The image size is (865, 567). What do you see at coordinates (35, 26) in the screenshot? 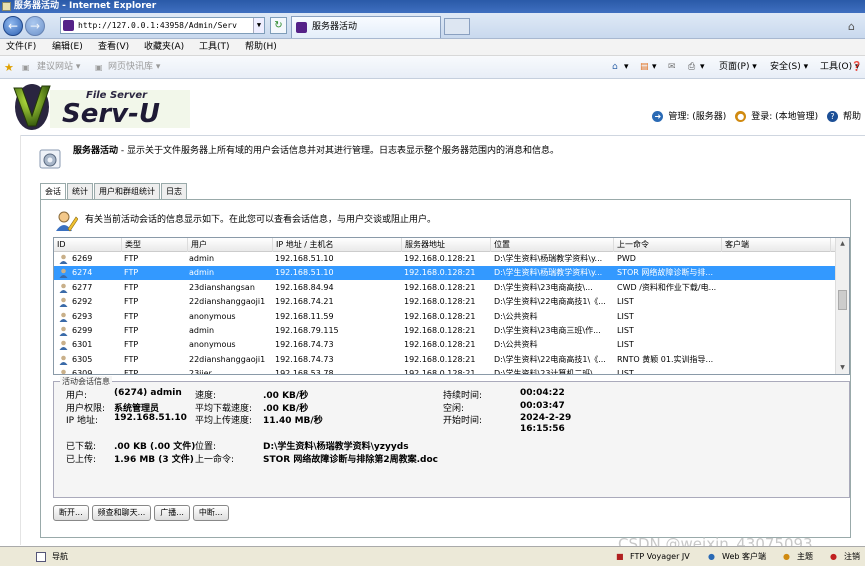
I see `forward-arrow-icon: →` at bounding box center [35, 26].